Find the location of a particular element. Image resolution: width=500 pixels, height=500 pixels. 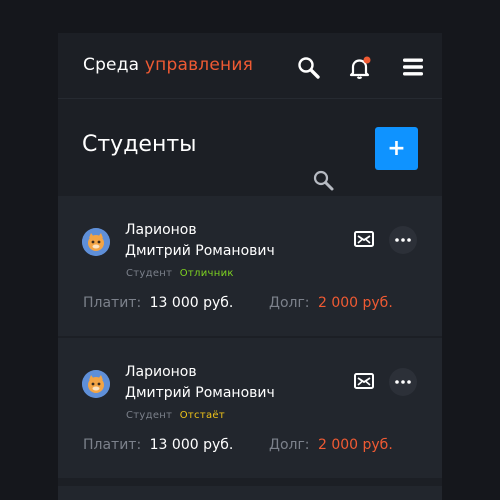

bell-icon is located at coordinates (360, 68).